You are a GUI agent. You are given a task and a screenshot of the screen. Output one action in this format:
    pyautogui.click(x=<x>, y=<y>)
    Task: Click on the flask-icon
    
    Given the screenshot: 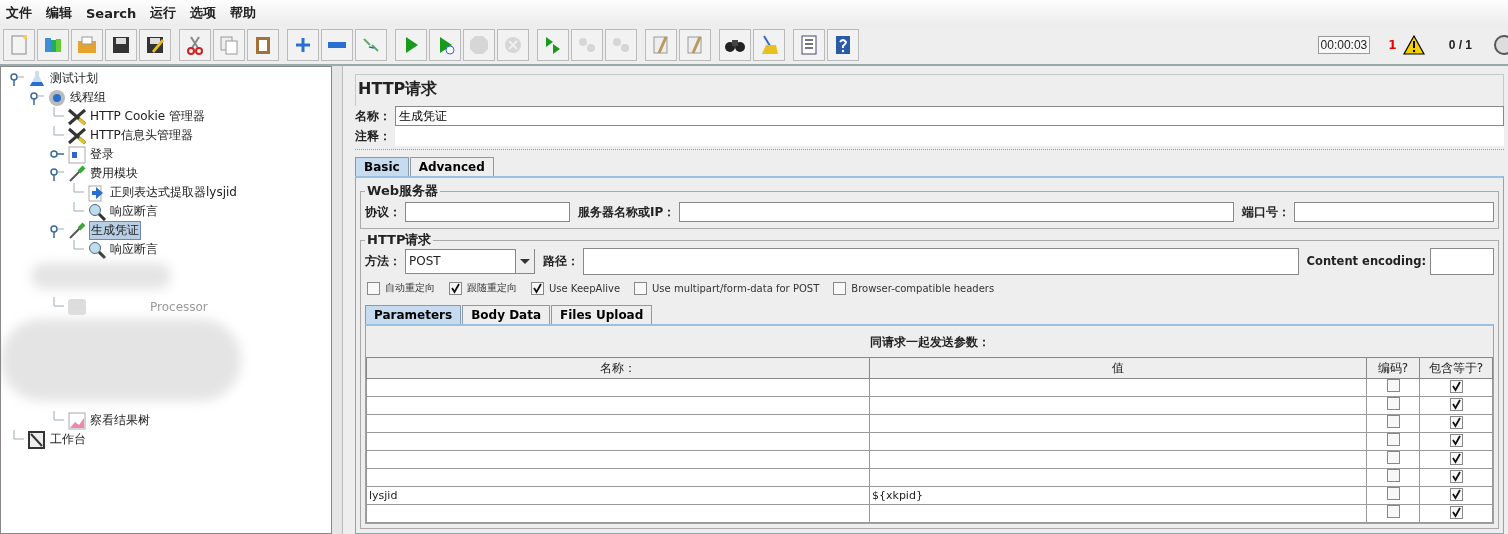 What is the action you would take?
    pyautogui.click(x=37, y=78)
    